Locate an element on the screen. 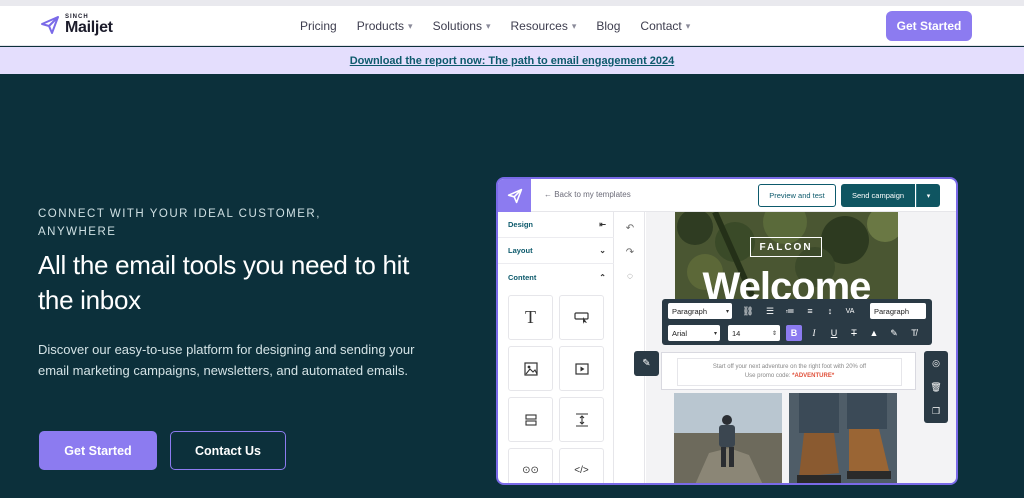  chevron-up-icon: ⌃ is located at coordinates (602, 277).